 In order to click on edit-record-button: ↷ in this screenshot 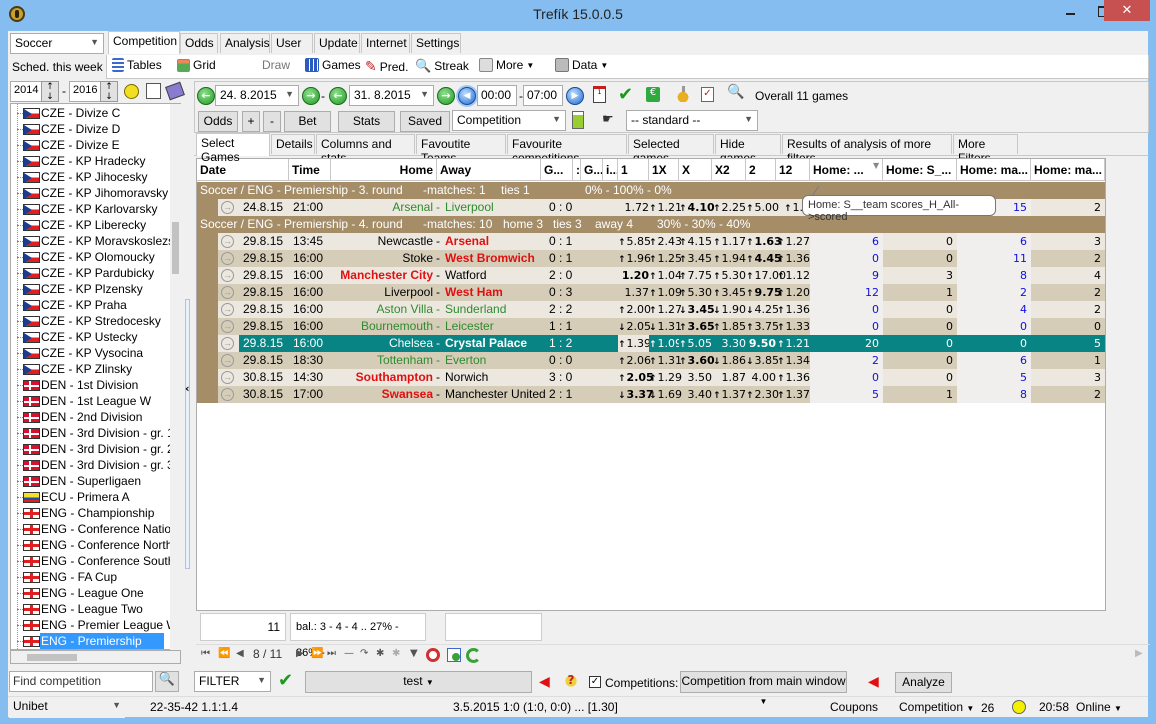, I will do `click(364, 653)`.